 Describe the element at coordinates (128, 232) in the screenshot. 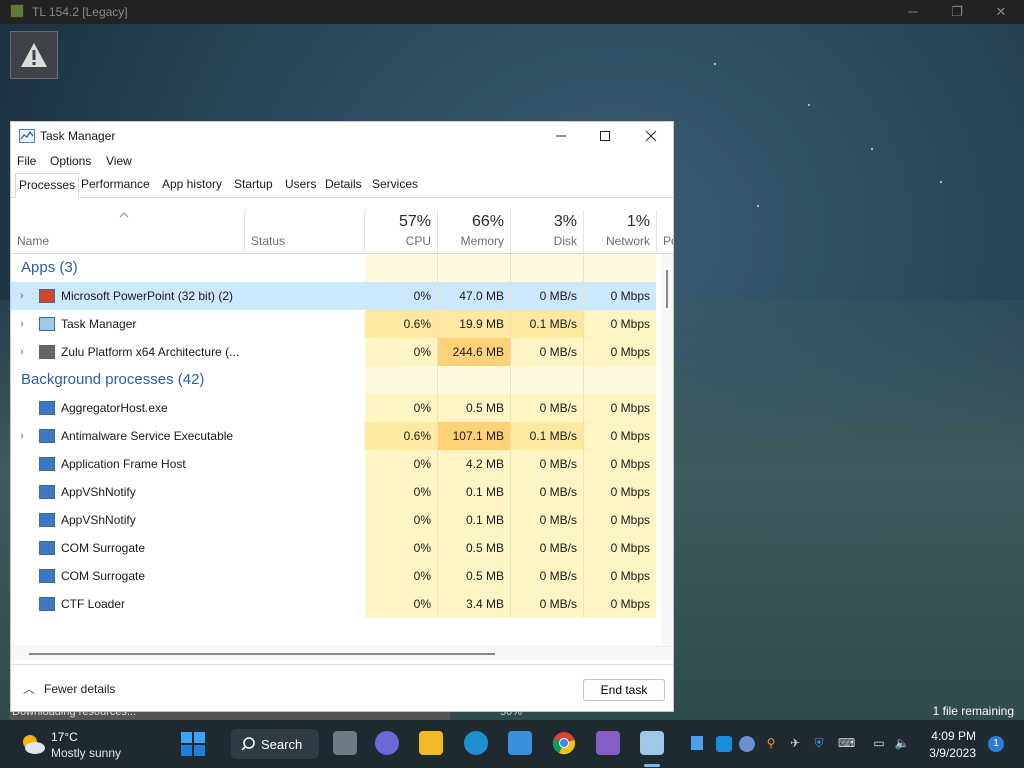

I see `column-name: Name` at that location.